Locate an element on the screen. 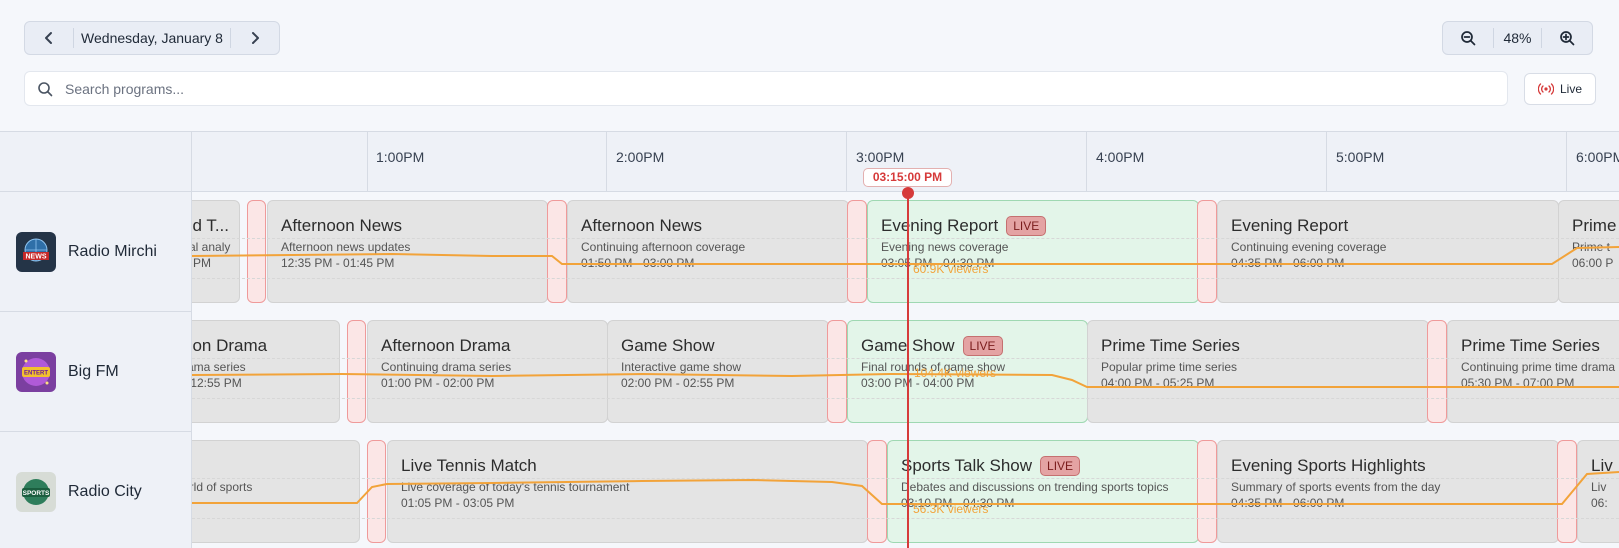  zoom-level: 48% is located at coordinates (1517, 38).